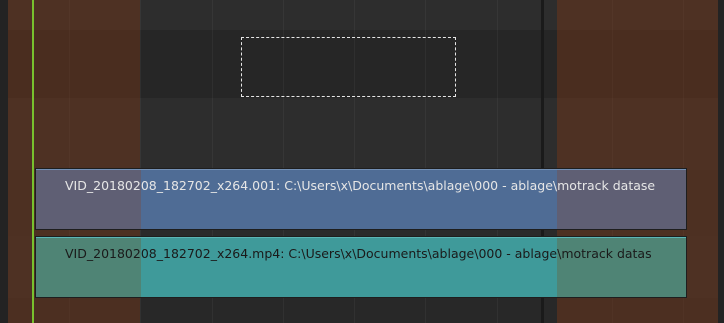  Describe the element at coordinates (721, 161) in the screenshot. I see `region-edge-right` at that location.